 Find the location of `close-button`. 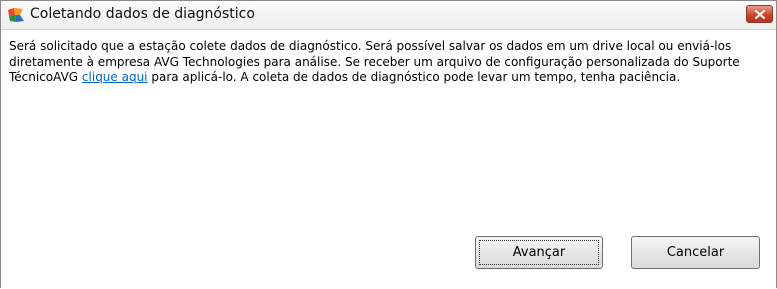

close-button is located at coordinates (759, 14).